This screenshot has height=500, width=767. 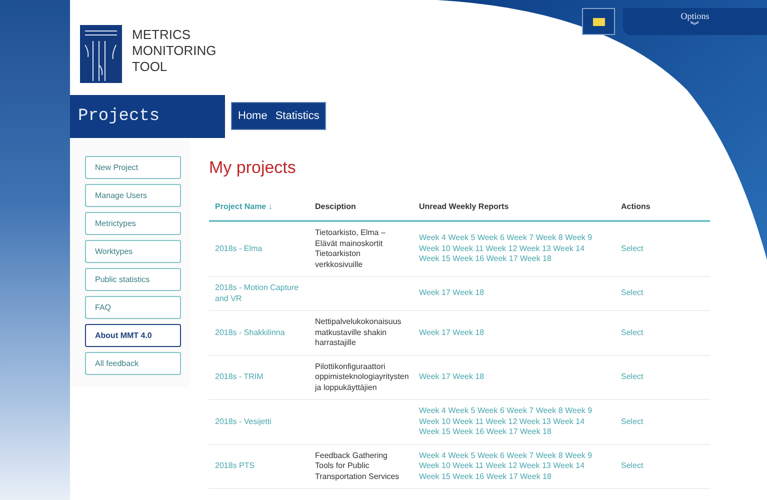 I want to click on column-header: Desciption, so click(x=335, y=206).